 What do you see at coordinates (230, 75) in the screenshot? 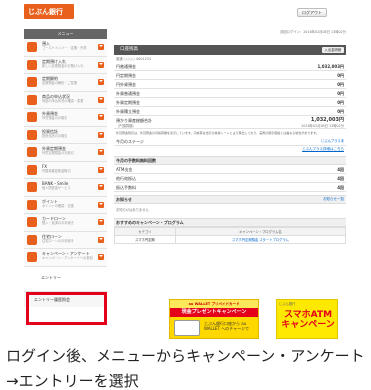
I see `balance-row: 円定期預金 0円` at bounding box center [230, 75].